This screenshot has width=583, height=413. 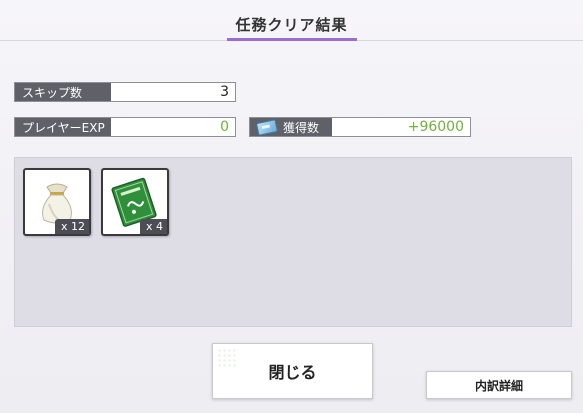 I want to click on breakdown-detail-button: 内訳詳細, so click(x=499, y=385).